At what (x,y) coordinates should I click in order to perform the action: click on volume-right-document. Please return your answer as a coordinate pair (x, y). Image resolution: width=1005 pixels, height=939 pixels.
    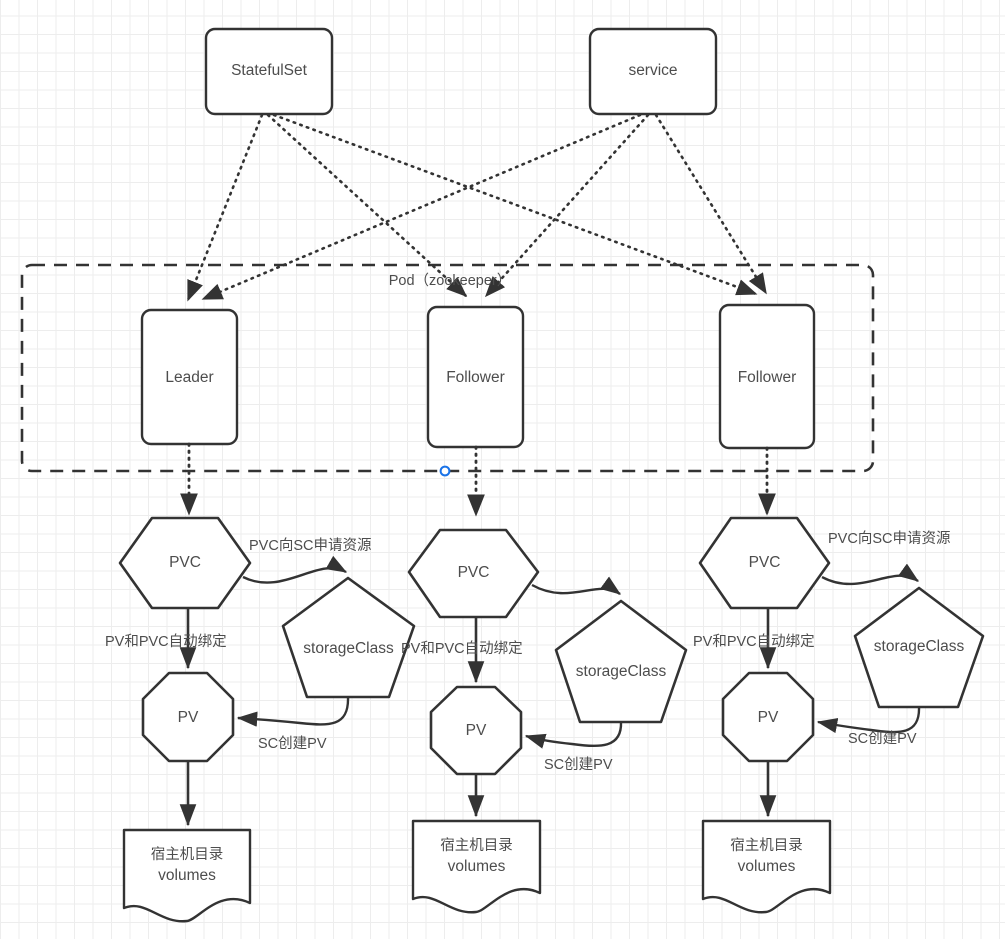
    Looking at the image, I should click on (766, 866).